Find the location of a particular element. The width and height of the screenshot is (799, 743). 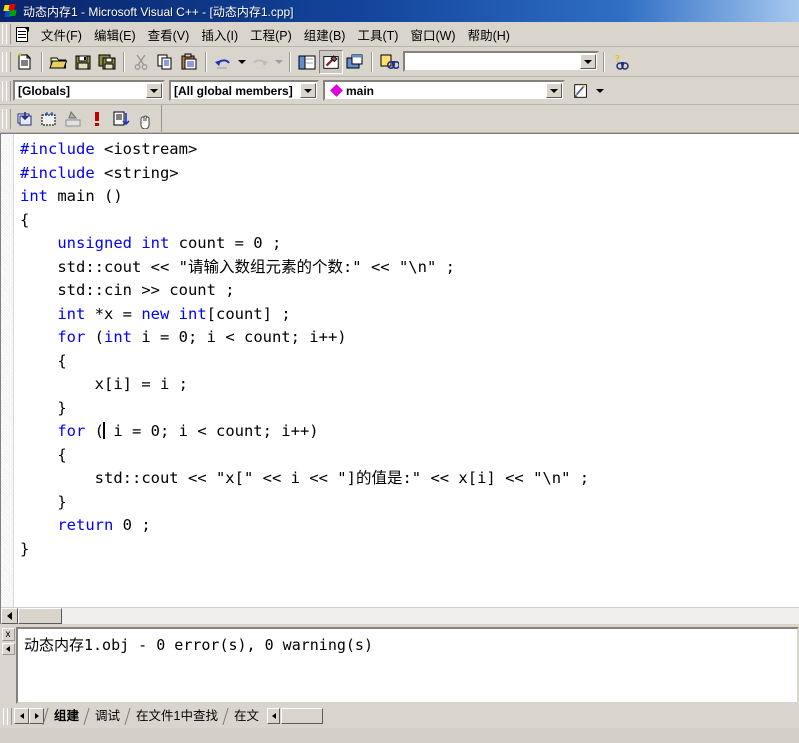

redo-dropdown-icon is located at coordinates (278, 62).